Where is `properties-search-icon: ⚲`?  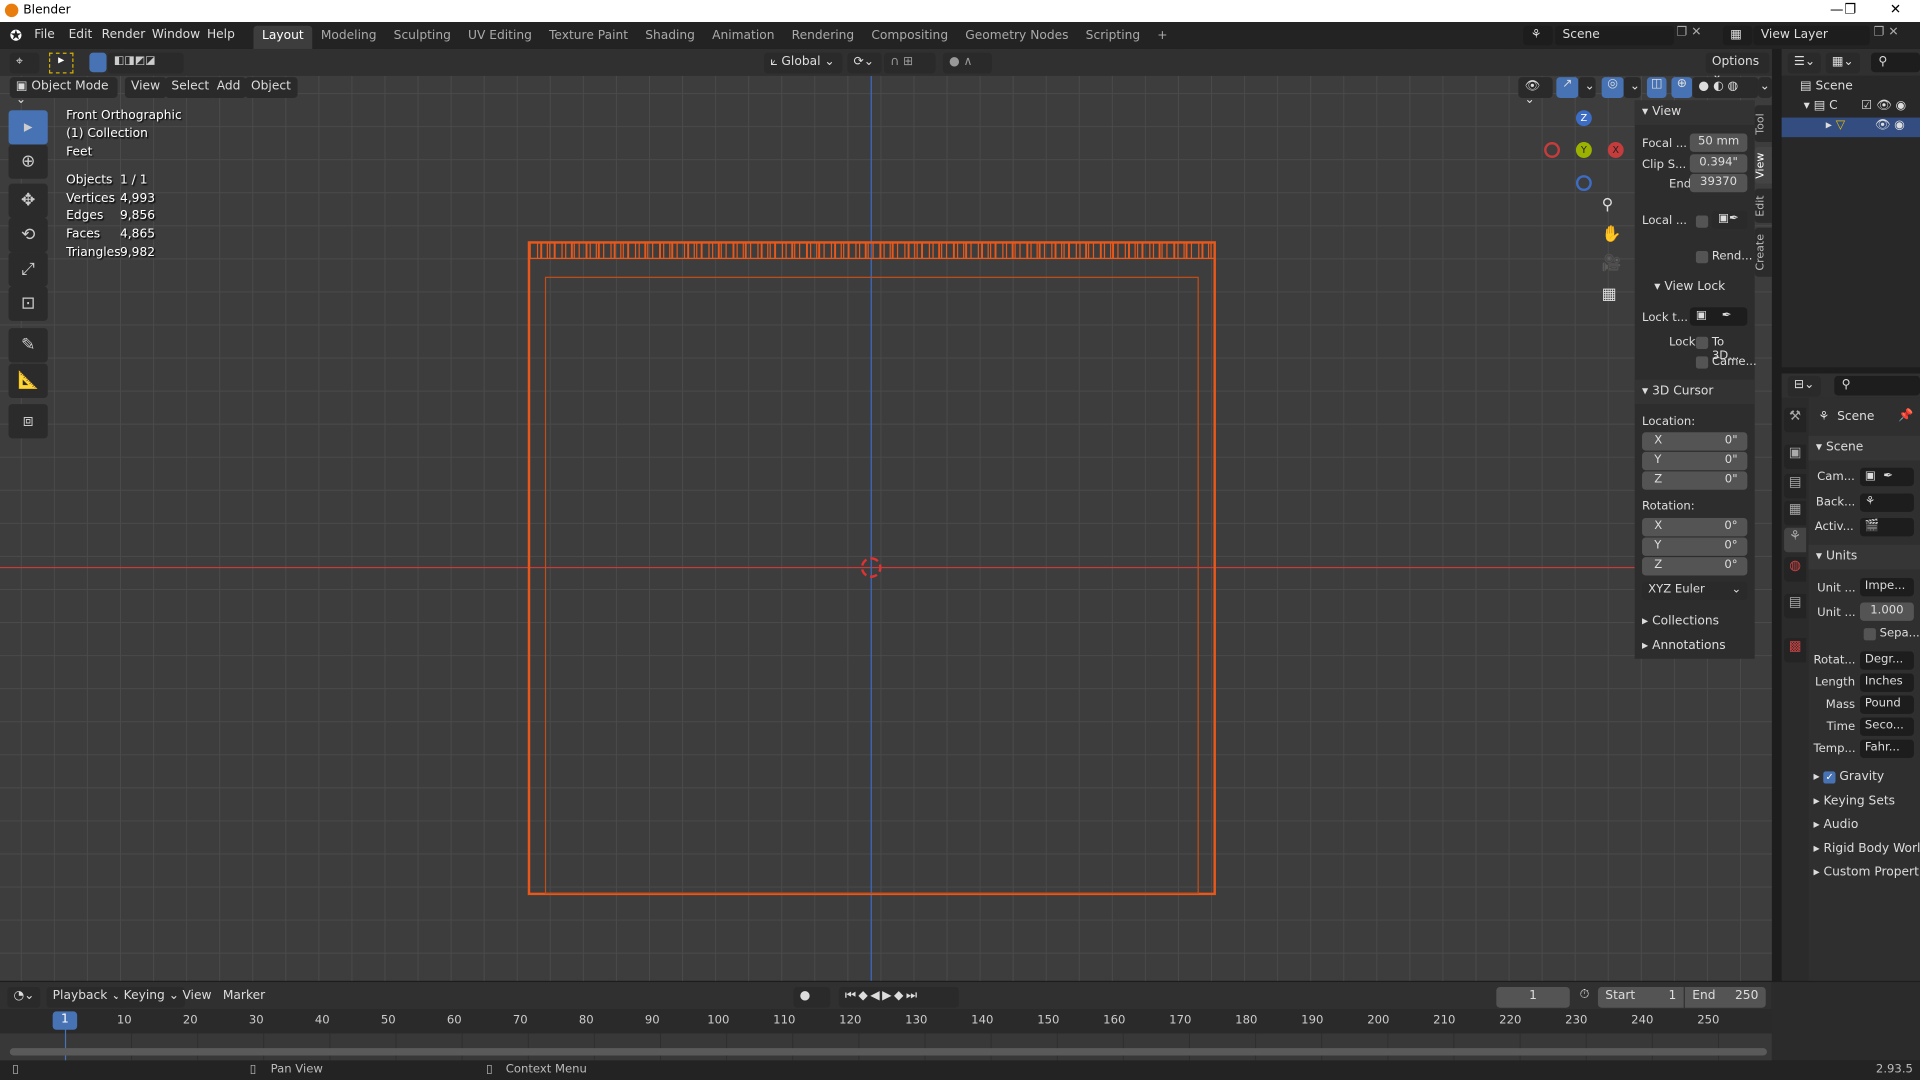
properties-search-icon: ⚲ is located at coordinates (1877, 385).